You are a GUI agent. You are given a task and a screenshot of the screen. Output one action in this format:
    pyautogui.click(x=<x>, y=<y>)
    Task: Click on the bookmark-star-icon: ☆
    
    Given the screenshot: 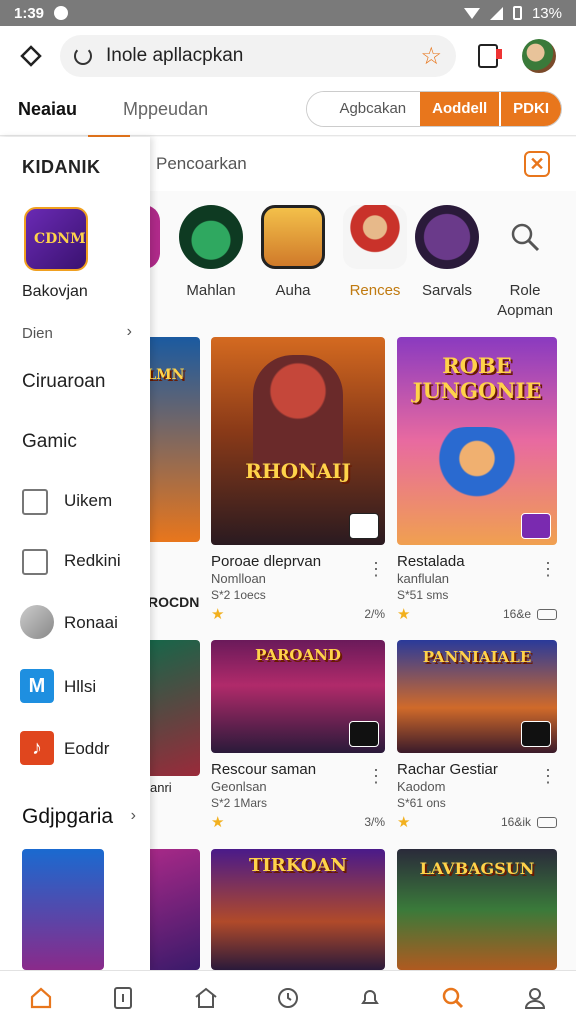 What is the action you would take?
    pyautogui.click(x=431, y=56)
    